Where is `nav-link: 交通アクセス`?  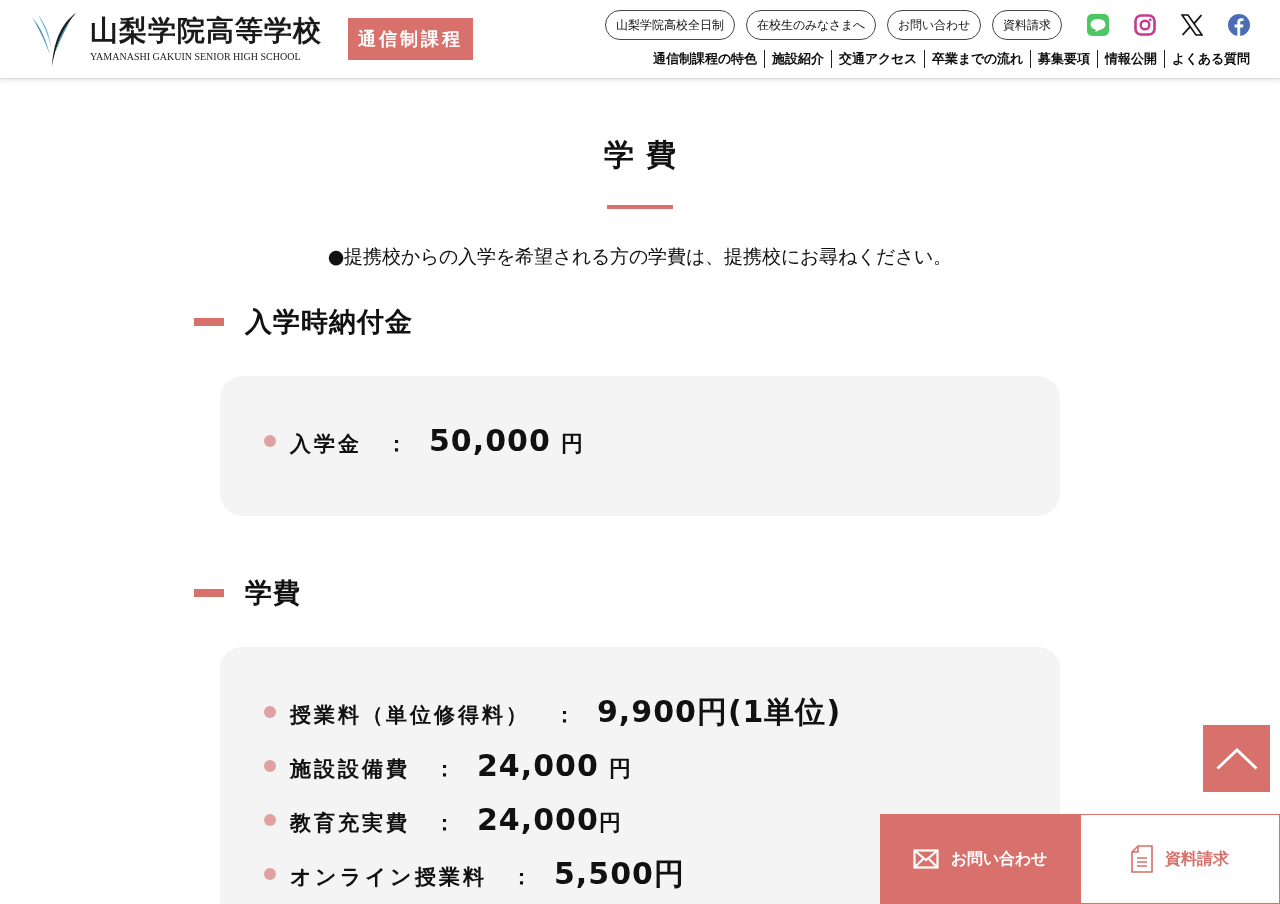
nav-link: 交通アクセス is located at coordinates (878, 59).